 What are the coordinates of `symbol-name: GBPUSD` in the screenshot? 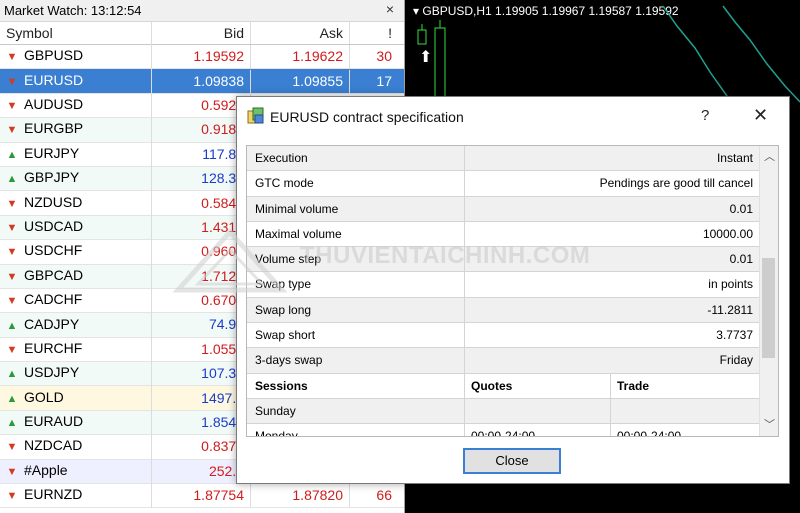 It's located at (54, 55).